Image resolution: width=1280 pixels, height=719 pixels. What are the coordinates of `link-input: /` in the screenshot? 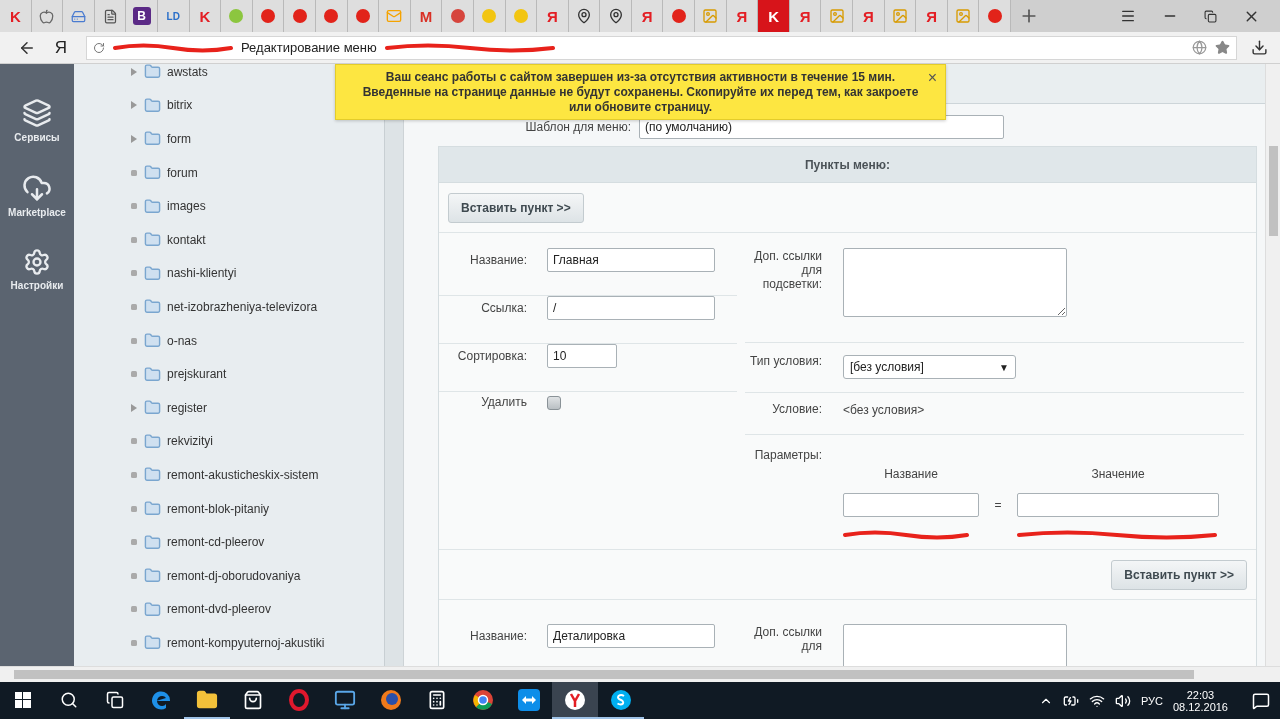 It's located at (631, 308).